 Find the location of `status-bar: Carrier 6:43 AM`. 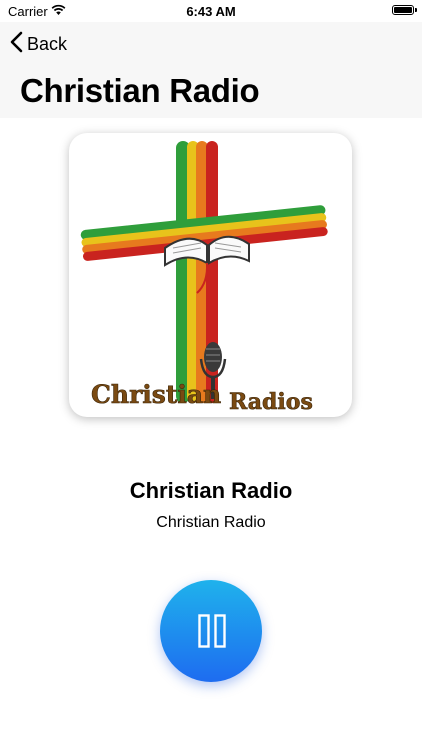

status-bar: Carrier 6:43 AM is located at coordinates (211, 11).